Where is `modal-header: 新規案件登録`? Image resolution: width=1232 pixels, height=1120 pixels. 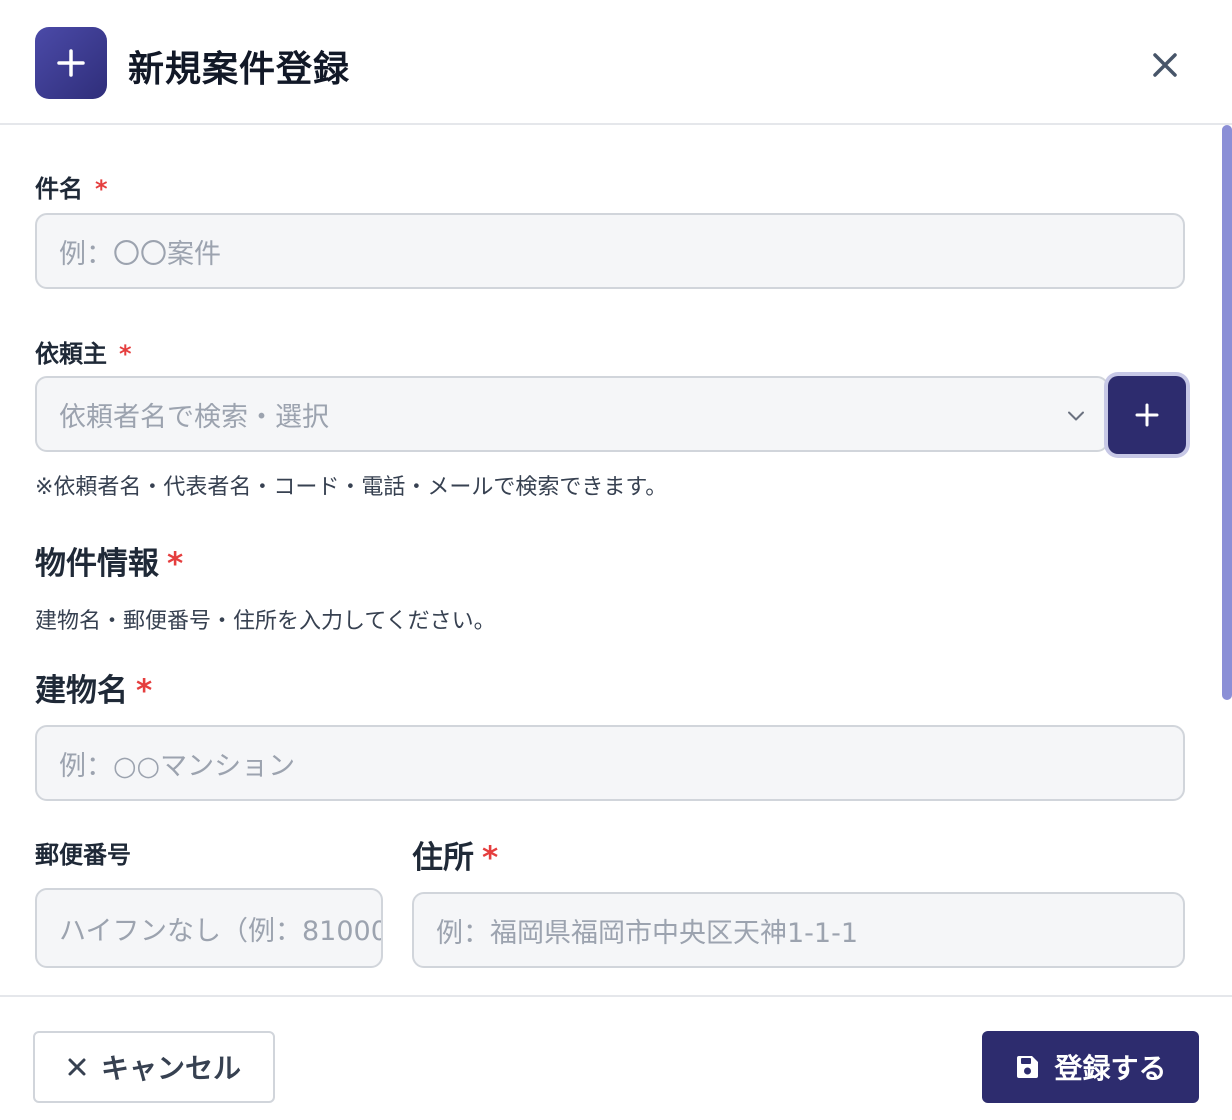
modal-header: 新規案件登録 is located at coordinates (616, 62).